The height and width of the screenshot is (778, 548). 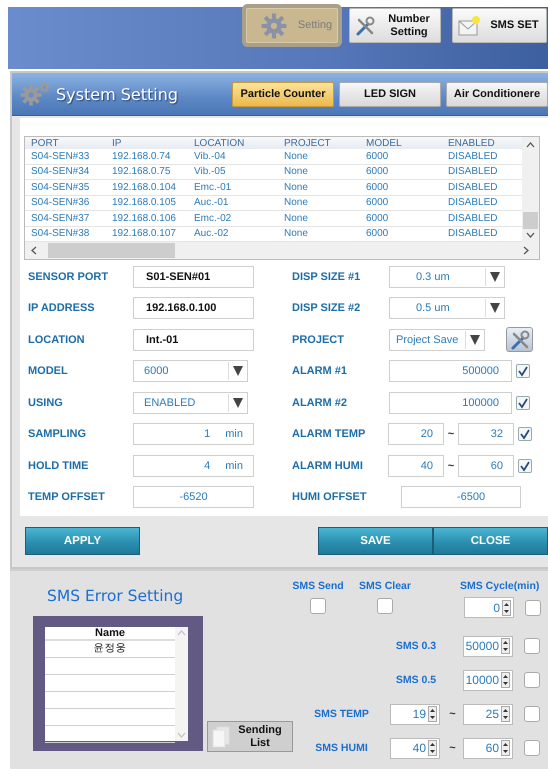 What do you see at coordinates (461, 497) in the screenshot?
I see `input-field: -6500` at bounding box center [461, 497].